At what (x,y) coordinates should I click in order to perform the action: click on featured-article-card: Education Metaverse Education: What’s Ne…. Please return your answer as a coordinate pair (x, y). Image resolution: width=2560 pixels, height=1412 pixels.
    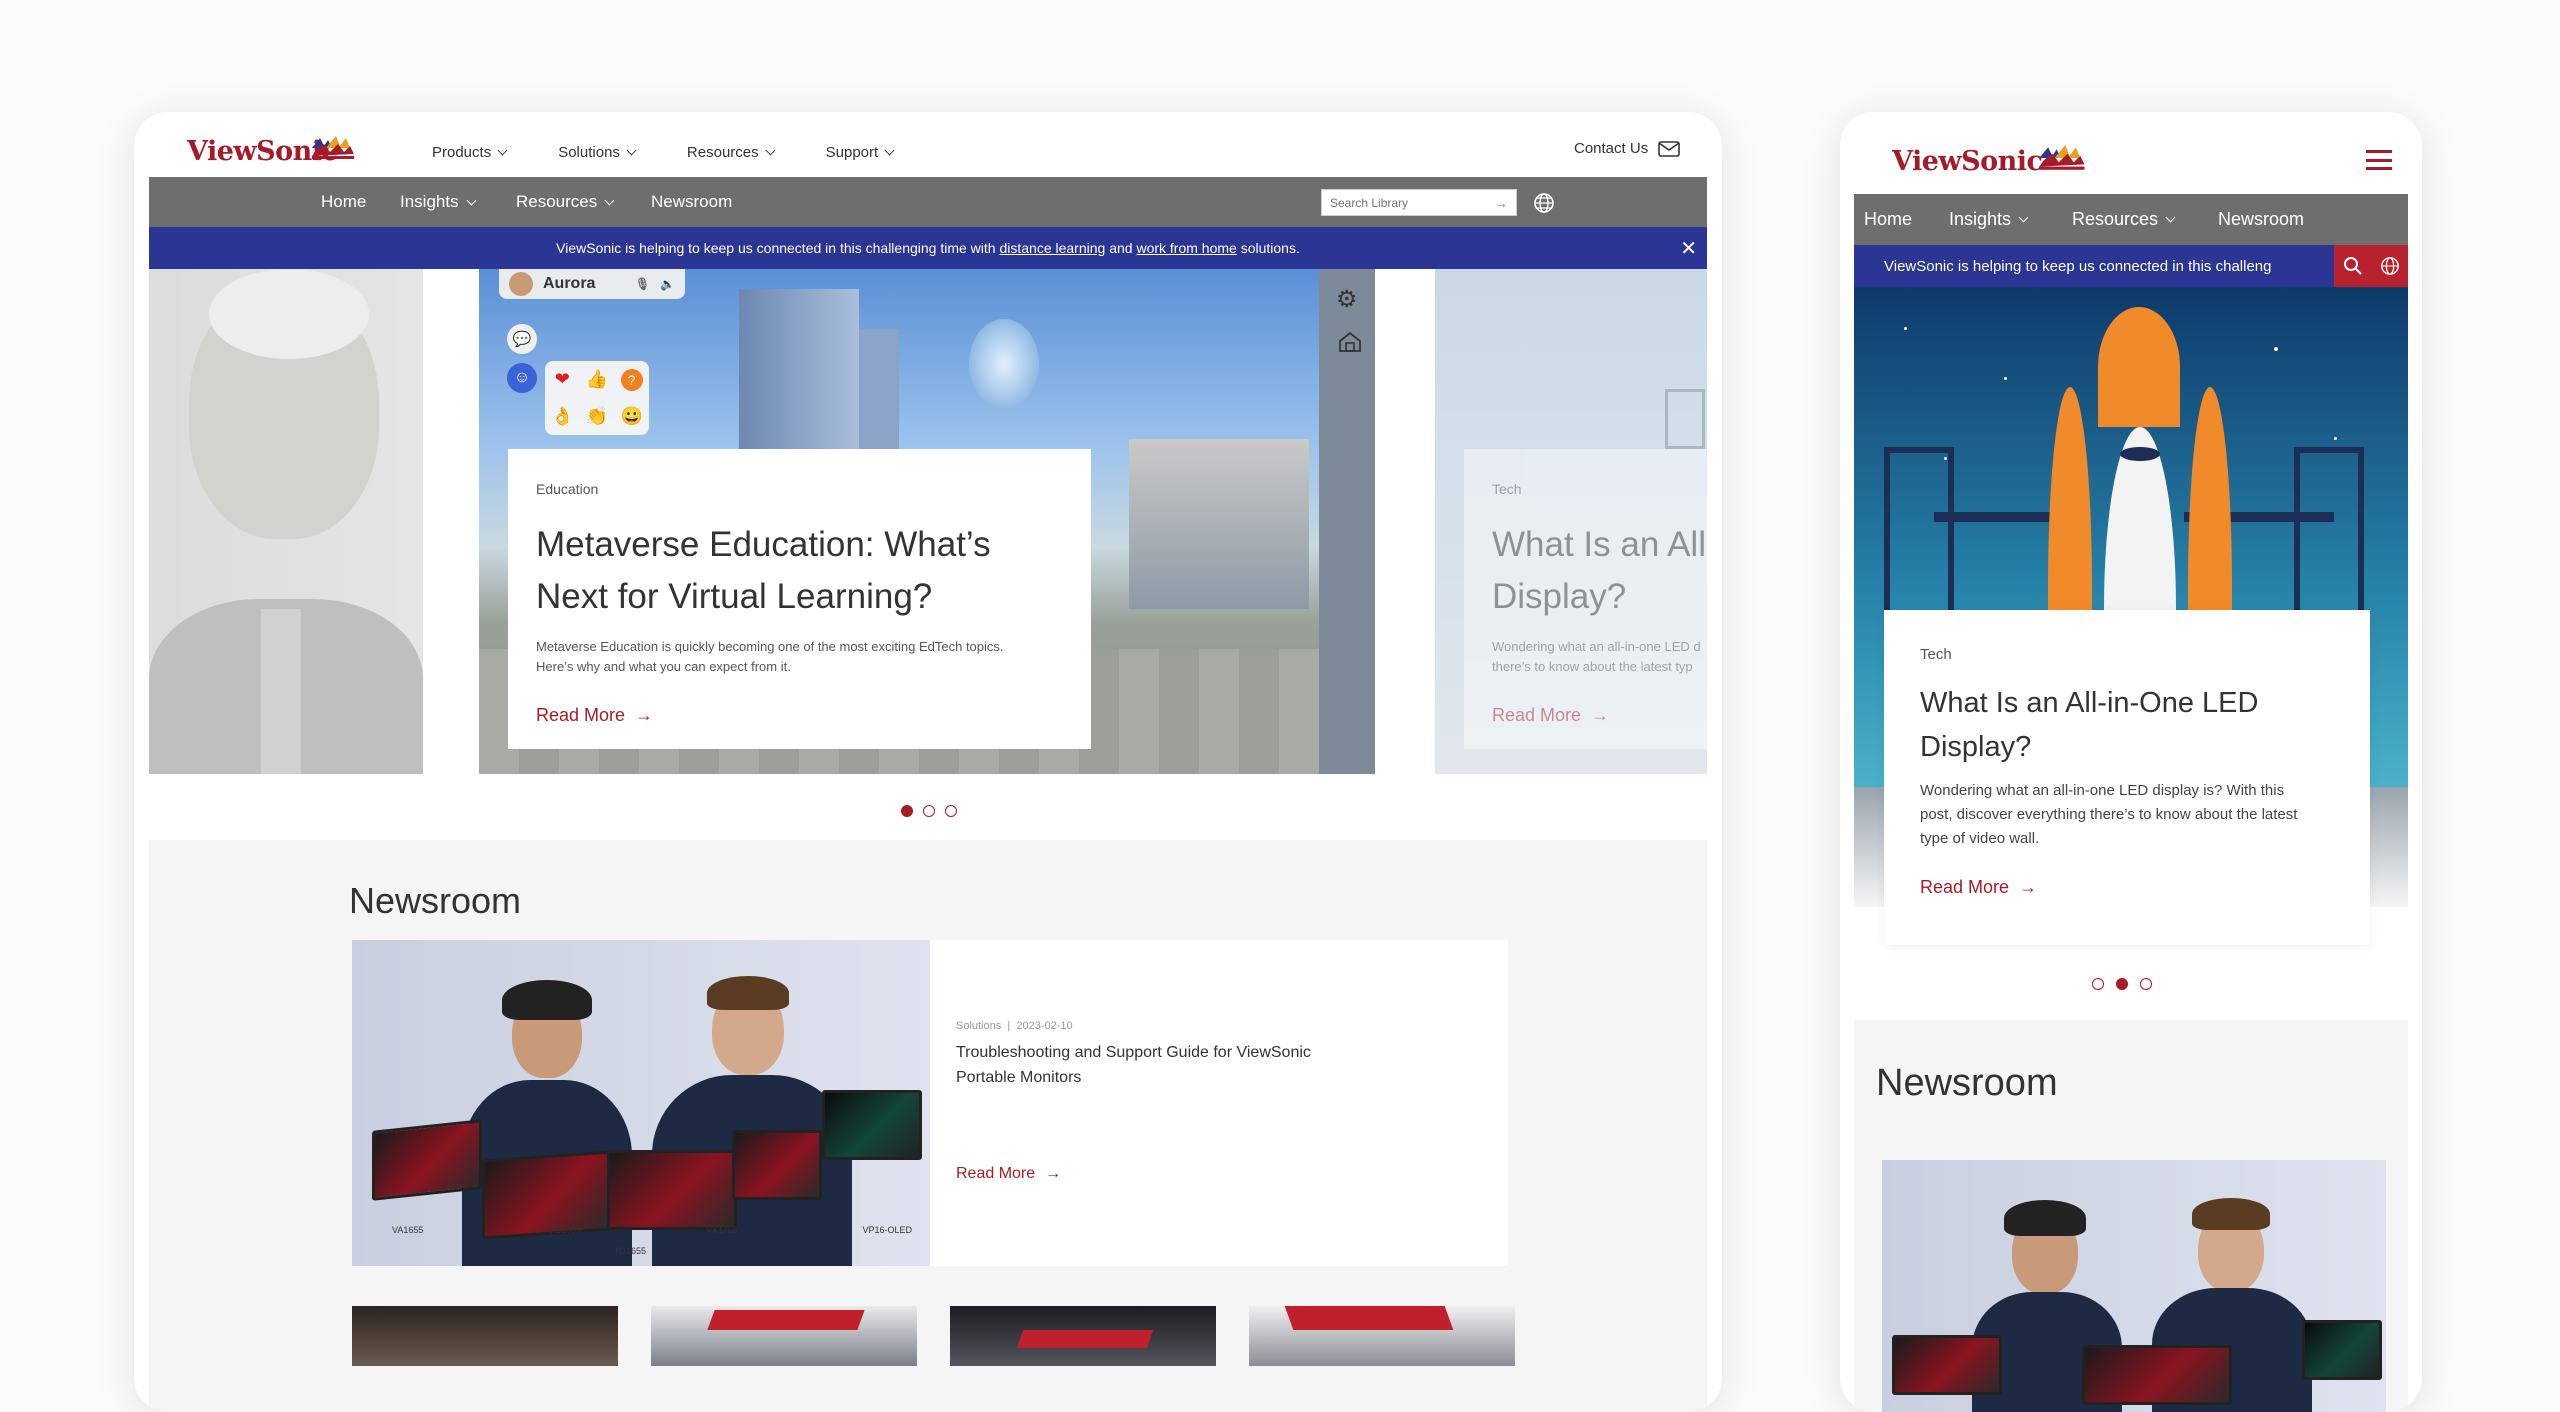
    Looking at the image, I should click on (799, 599).